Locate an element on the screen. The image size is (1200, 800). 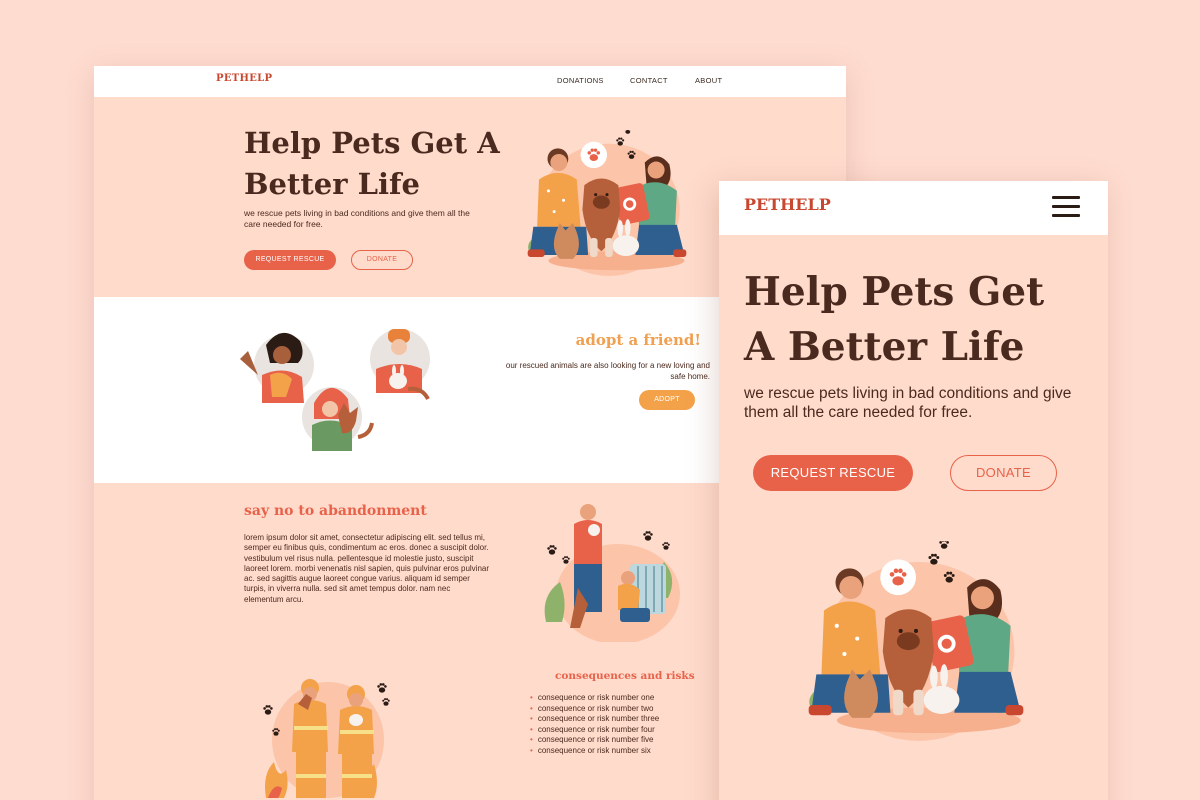
nav-item-contact: CONTACT is located at coordinates (649, 80).